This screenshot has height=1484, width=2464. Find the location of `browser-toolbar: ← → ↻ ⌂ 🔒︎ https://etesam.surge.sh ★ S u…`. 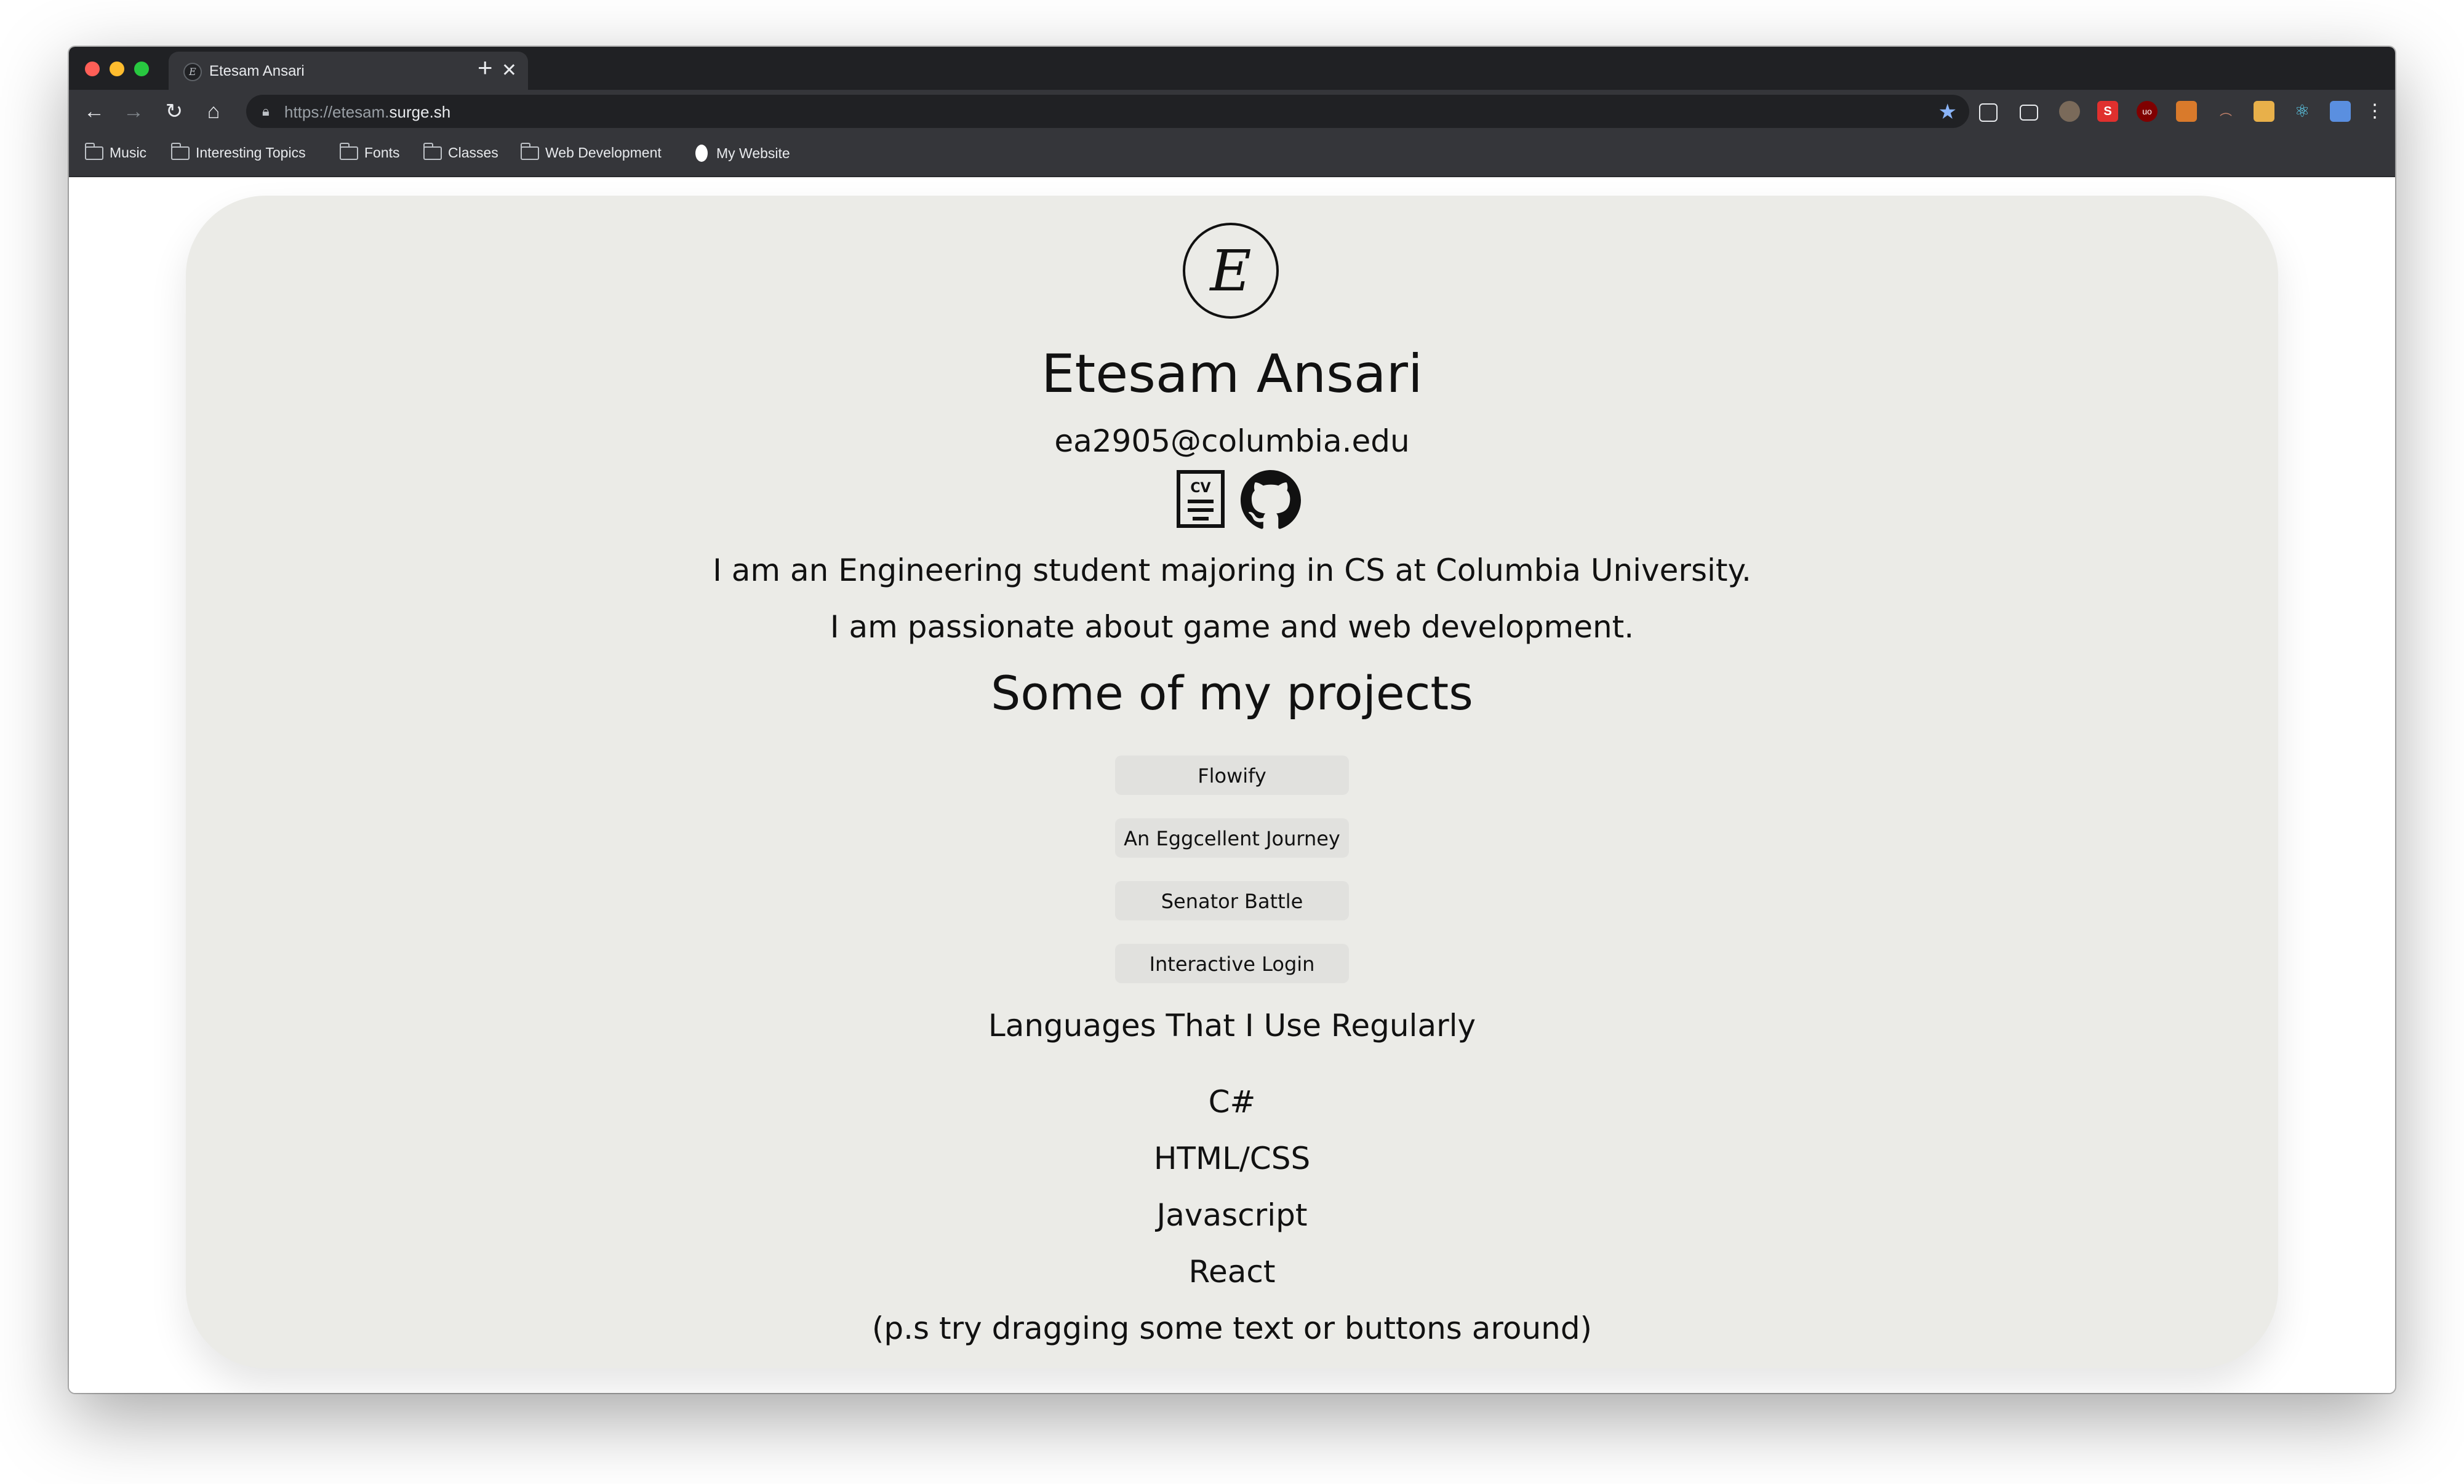

browser-toolbar: ← → ↻ ⌂ 🔒︎ https://etesam.surge.sh ★ S u… is located at coordinates (1232, 111).